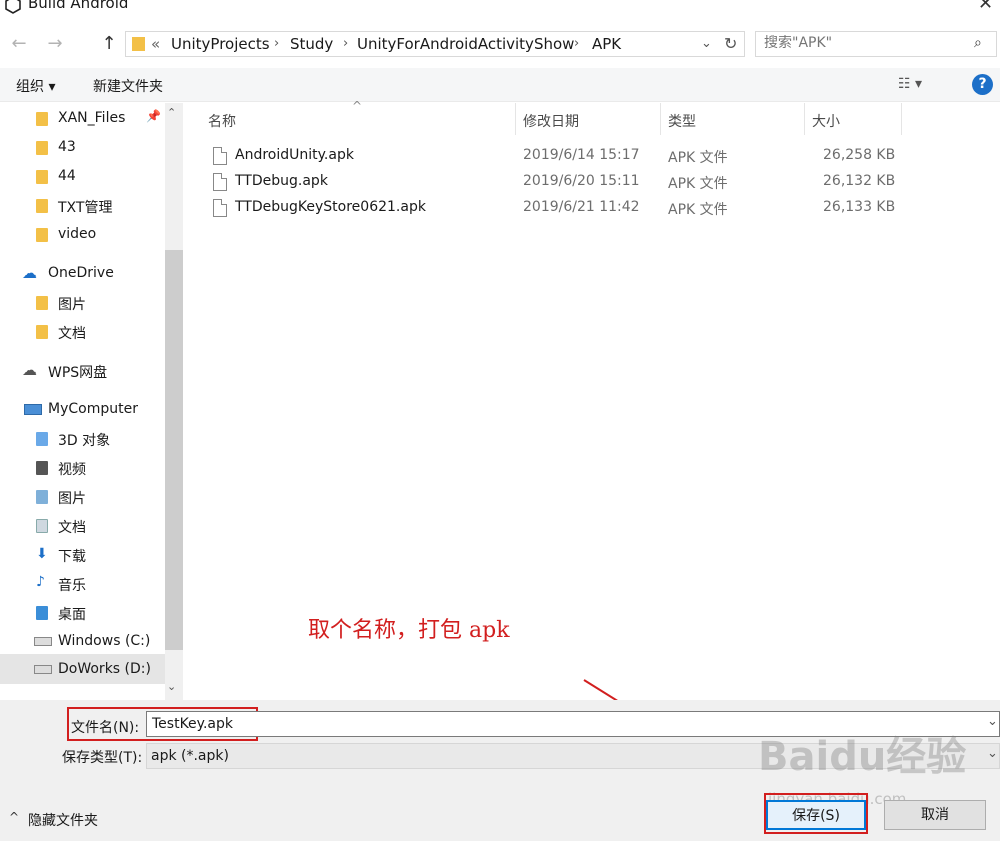 The image size is (1000, 841). Describe the element at coordinates (171, 112) in the screenshot. I see `scroll-up-icon: ⌃` at that location.